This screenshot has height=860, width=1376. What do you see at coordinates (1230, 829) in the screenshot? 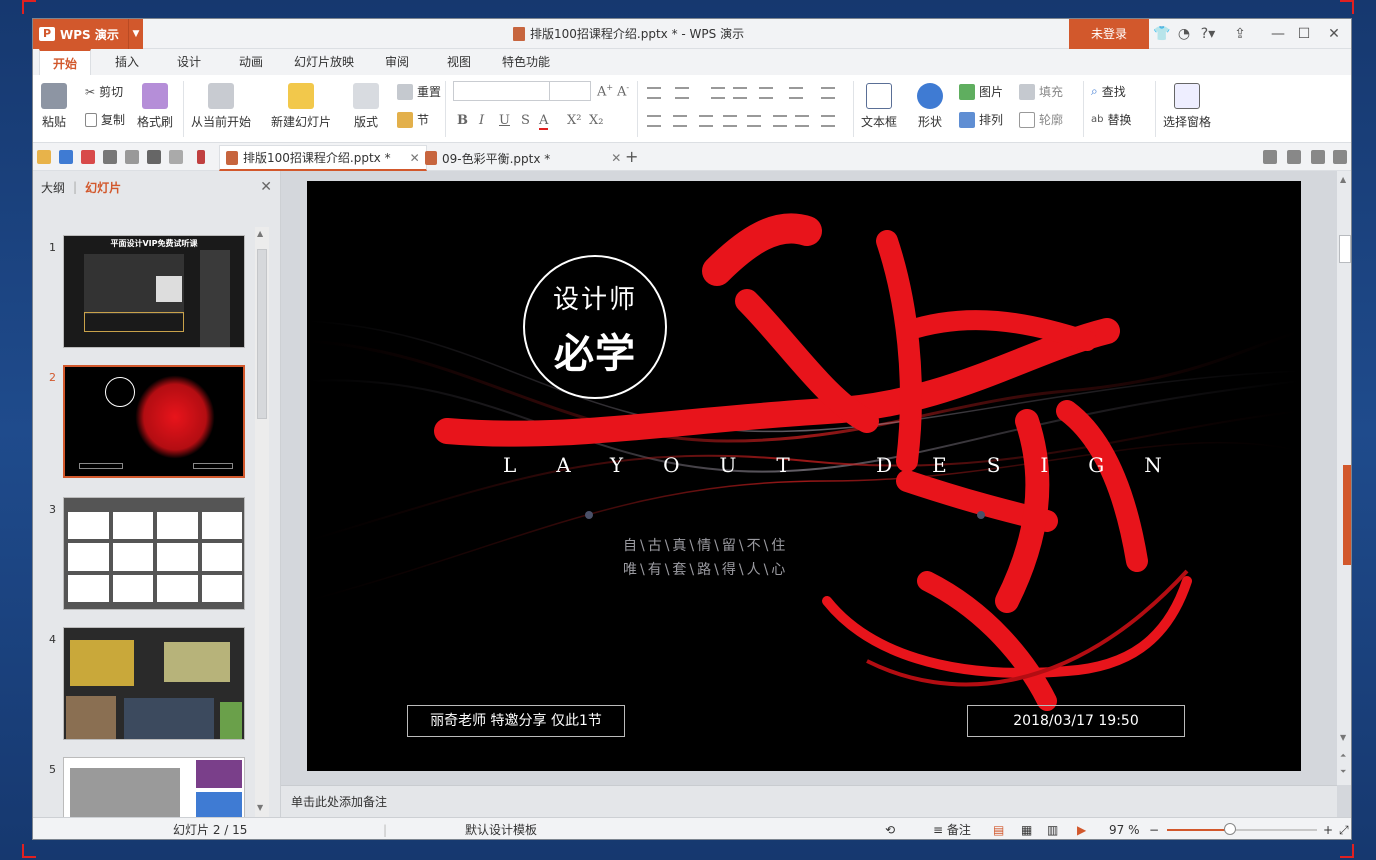
I see `zoom-slider-knob` at bounding box center [1230, 829].